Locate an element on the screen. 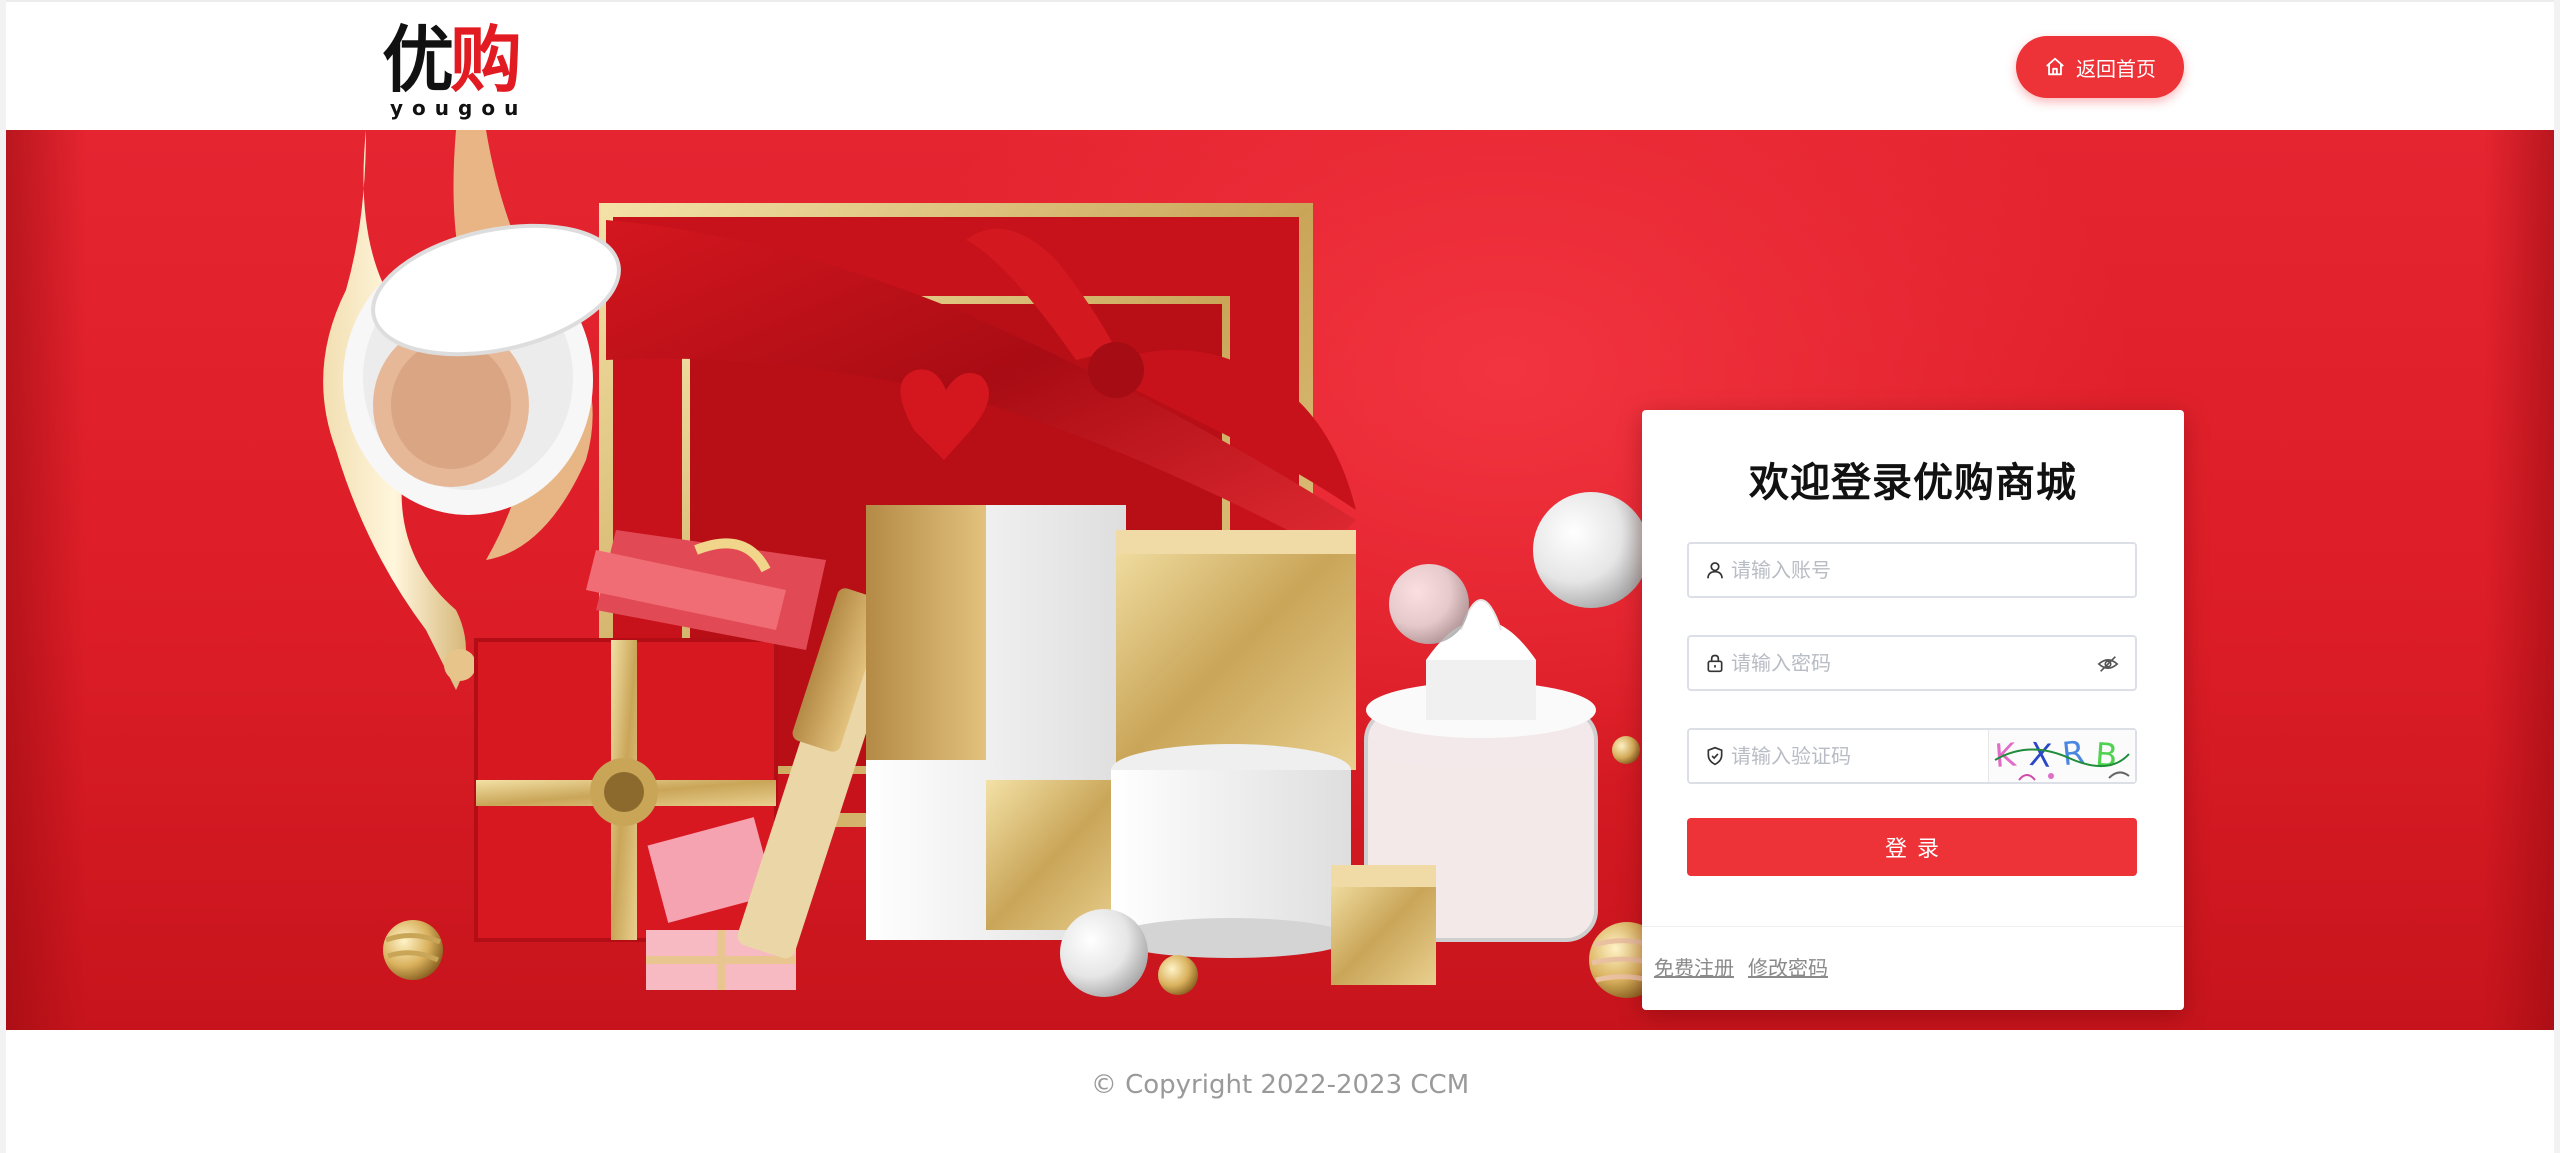 The width and height of the screenshot is (2560, 1153). captcha-image: K X R B is located at coordinates (2061, 756).